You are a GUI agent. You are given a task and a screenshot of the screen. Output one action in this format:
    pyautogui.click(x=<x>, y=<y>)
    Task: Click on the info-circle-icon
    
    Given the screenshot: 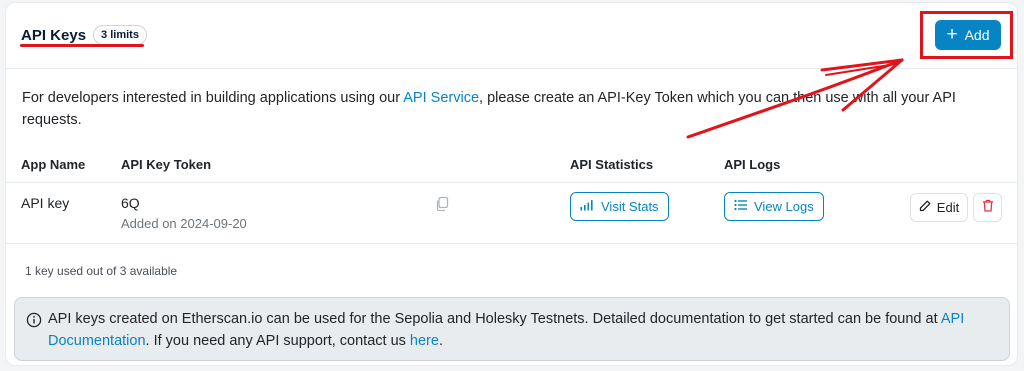 What is the action you would take?
    pyautogui.click(x=34, y=320)
    